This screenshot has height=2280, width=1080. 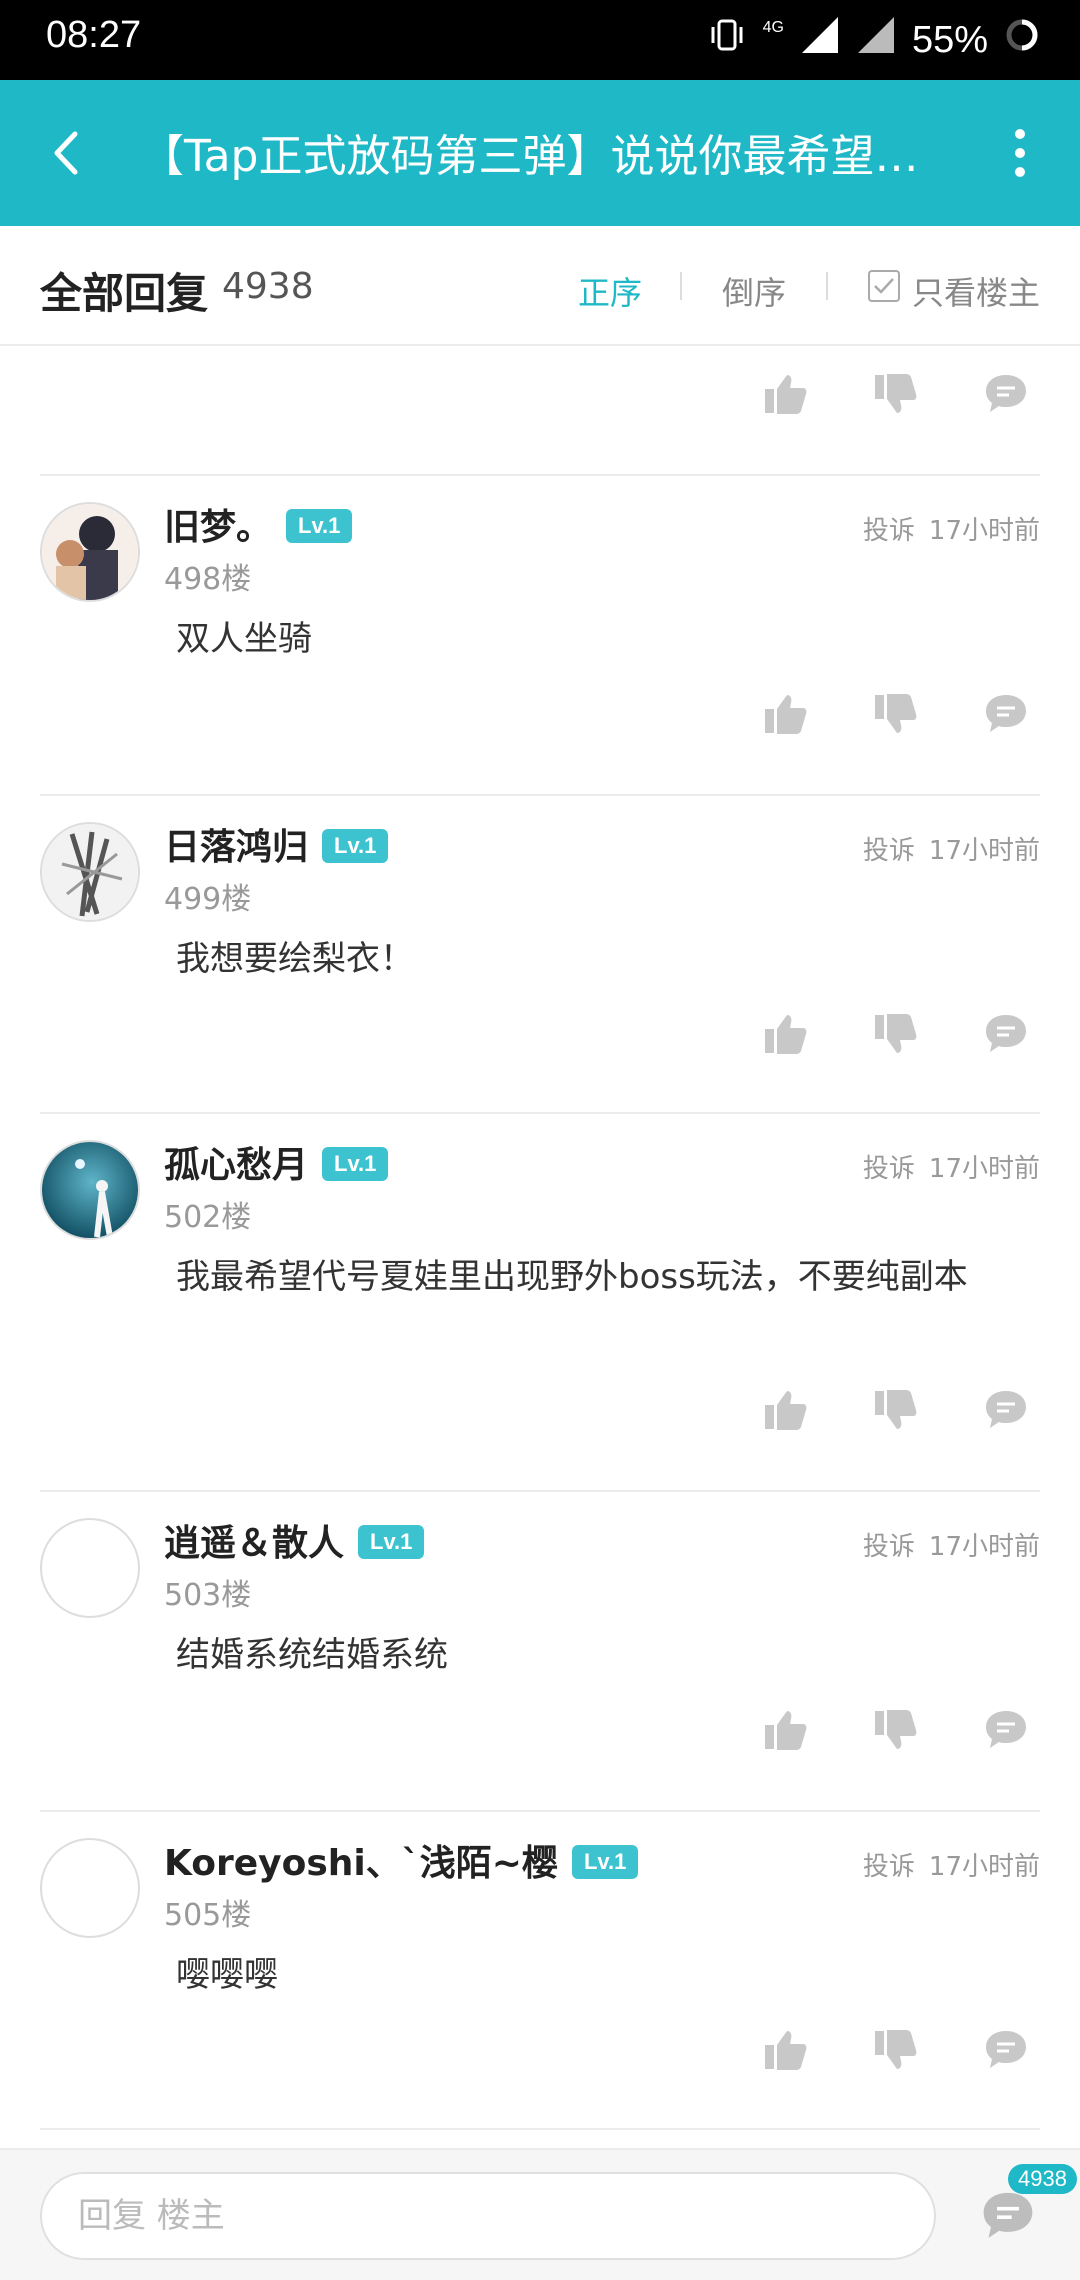 I want to click on username: 日落鸿归 Lv.1, so click(x=276, y=844).